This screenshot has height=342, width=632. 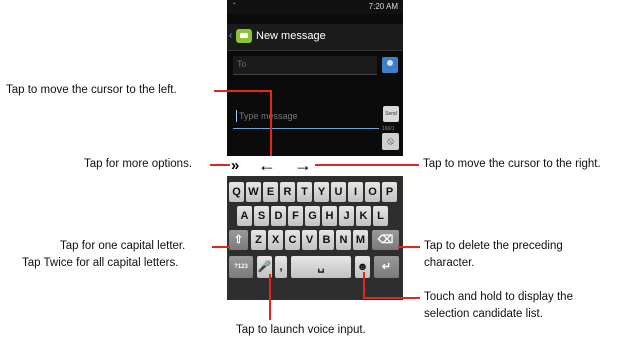 I want to click on callout-delete-1: Tap to delete the preceding, so click(x=493, y=246).